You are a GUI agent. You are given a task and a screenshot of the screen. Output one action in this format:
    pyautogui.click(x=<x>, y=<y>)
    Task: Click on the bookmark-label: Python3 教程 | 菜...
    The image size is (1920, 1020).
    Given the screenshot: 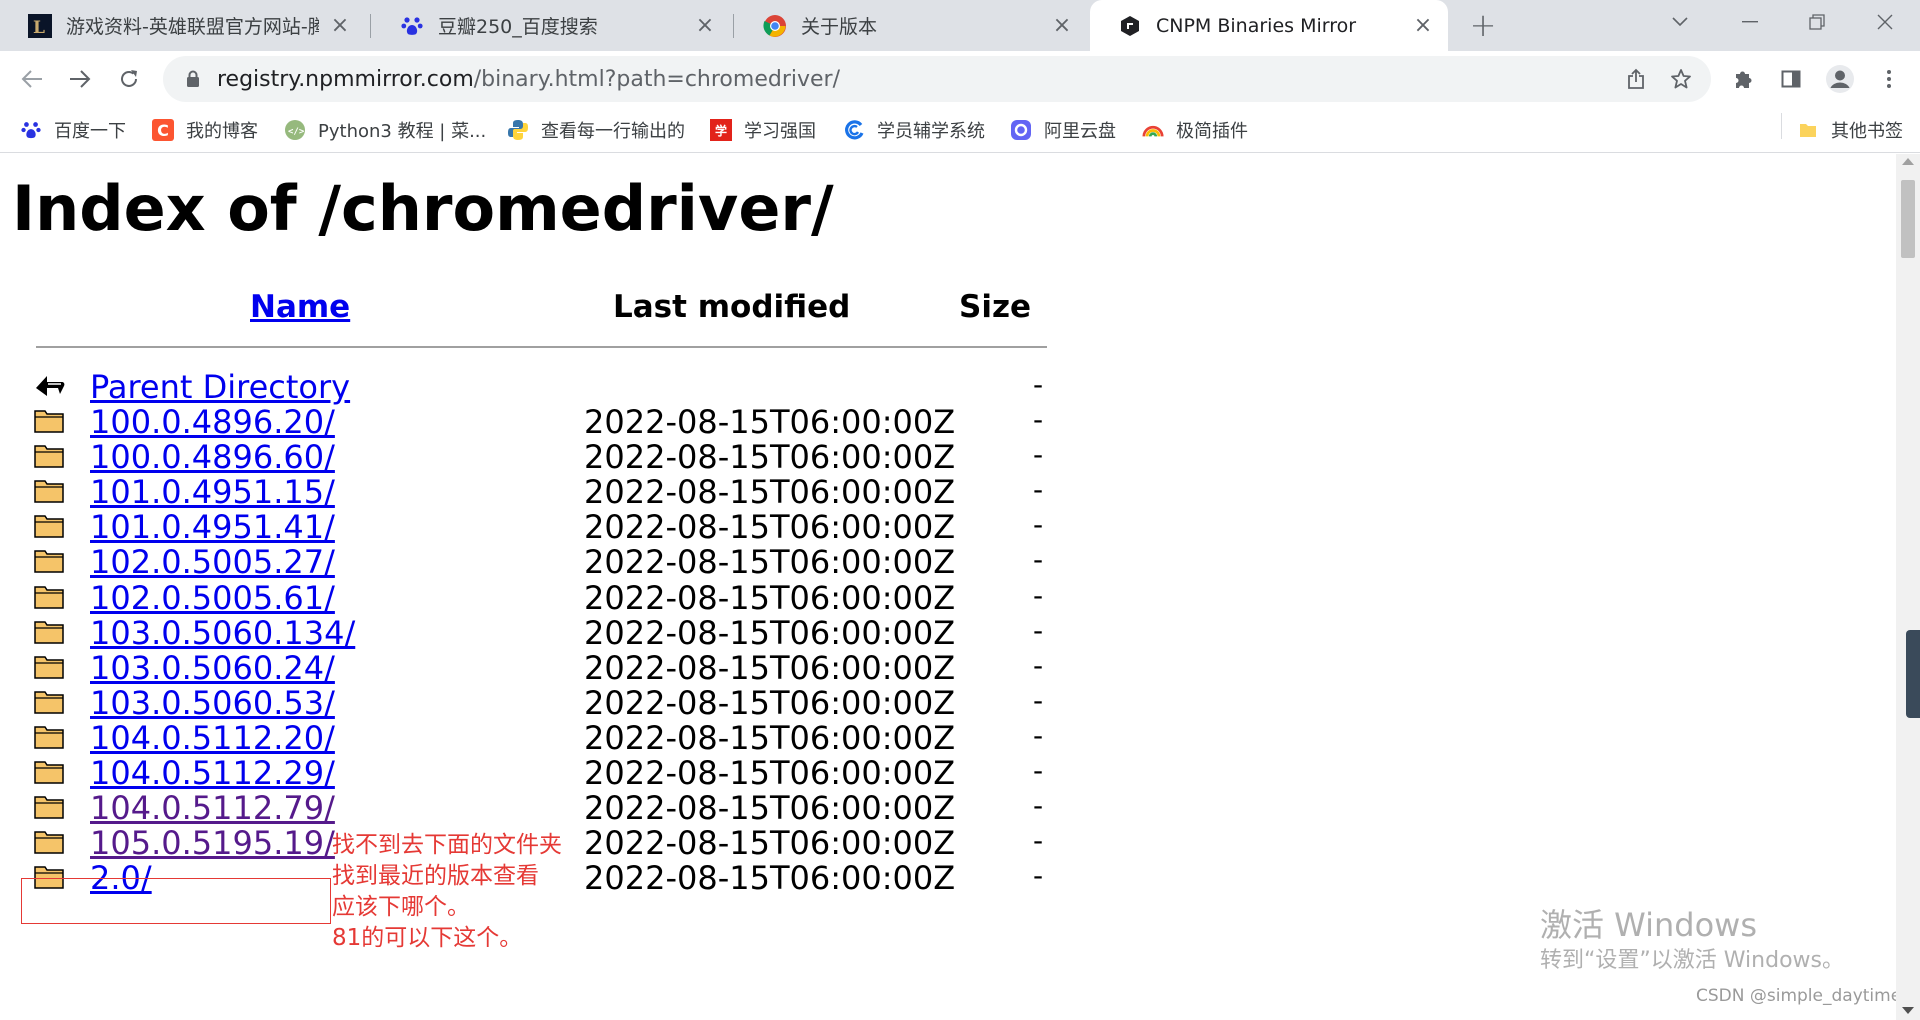 What is the action you would take?
    pyautogui.click(x=402, y=131)
    